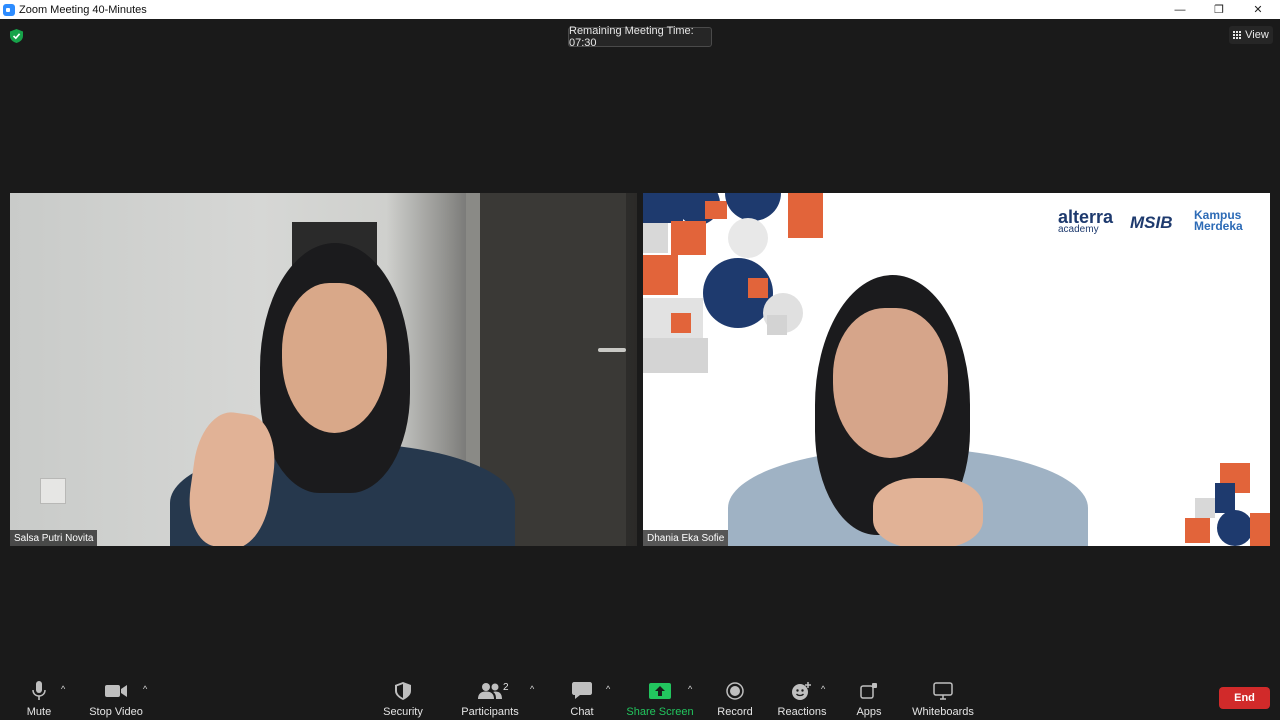 The image size is (1280, 720). What do you see at coordinates (116, 691) in the screenshot?
I see `video-camera-icon` at bounding box center [116, 691].